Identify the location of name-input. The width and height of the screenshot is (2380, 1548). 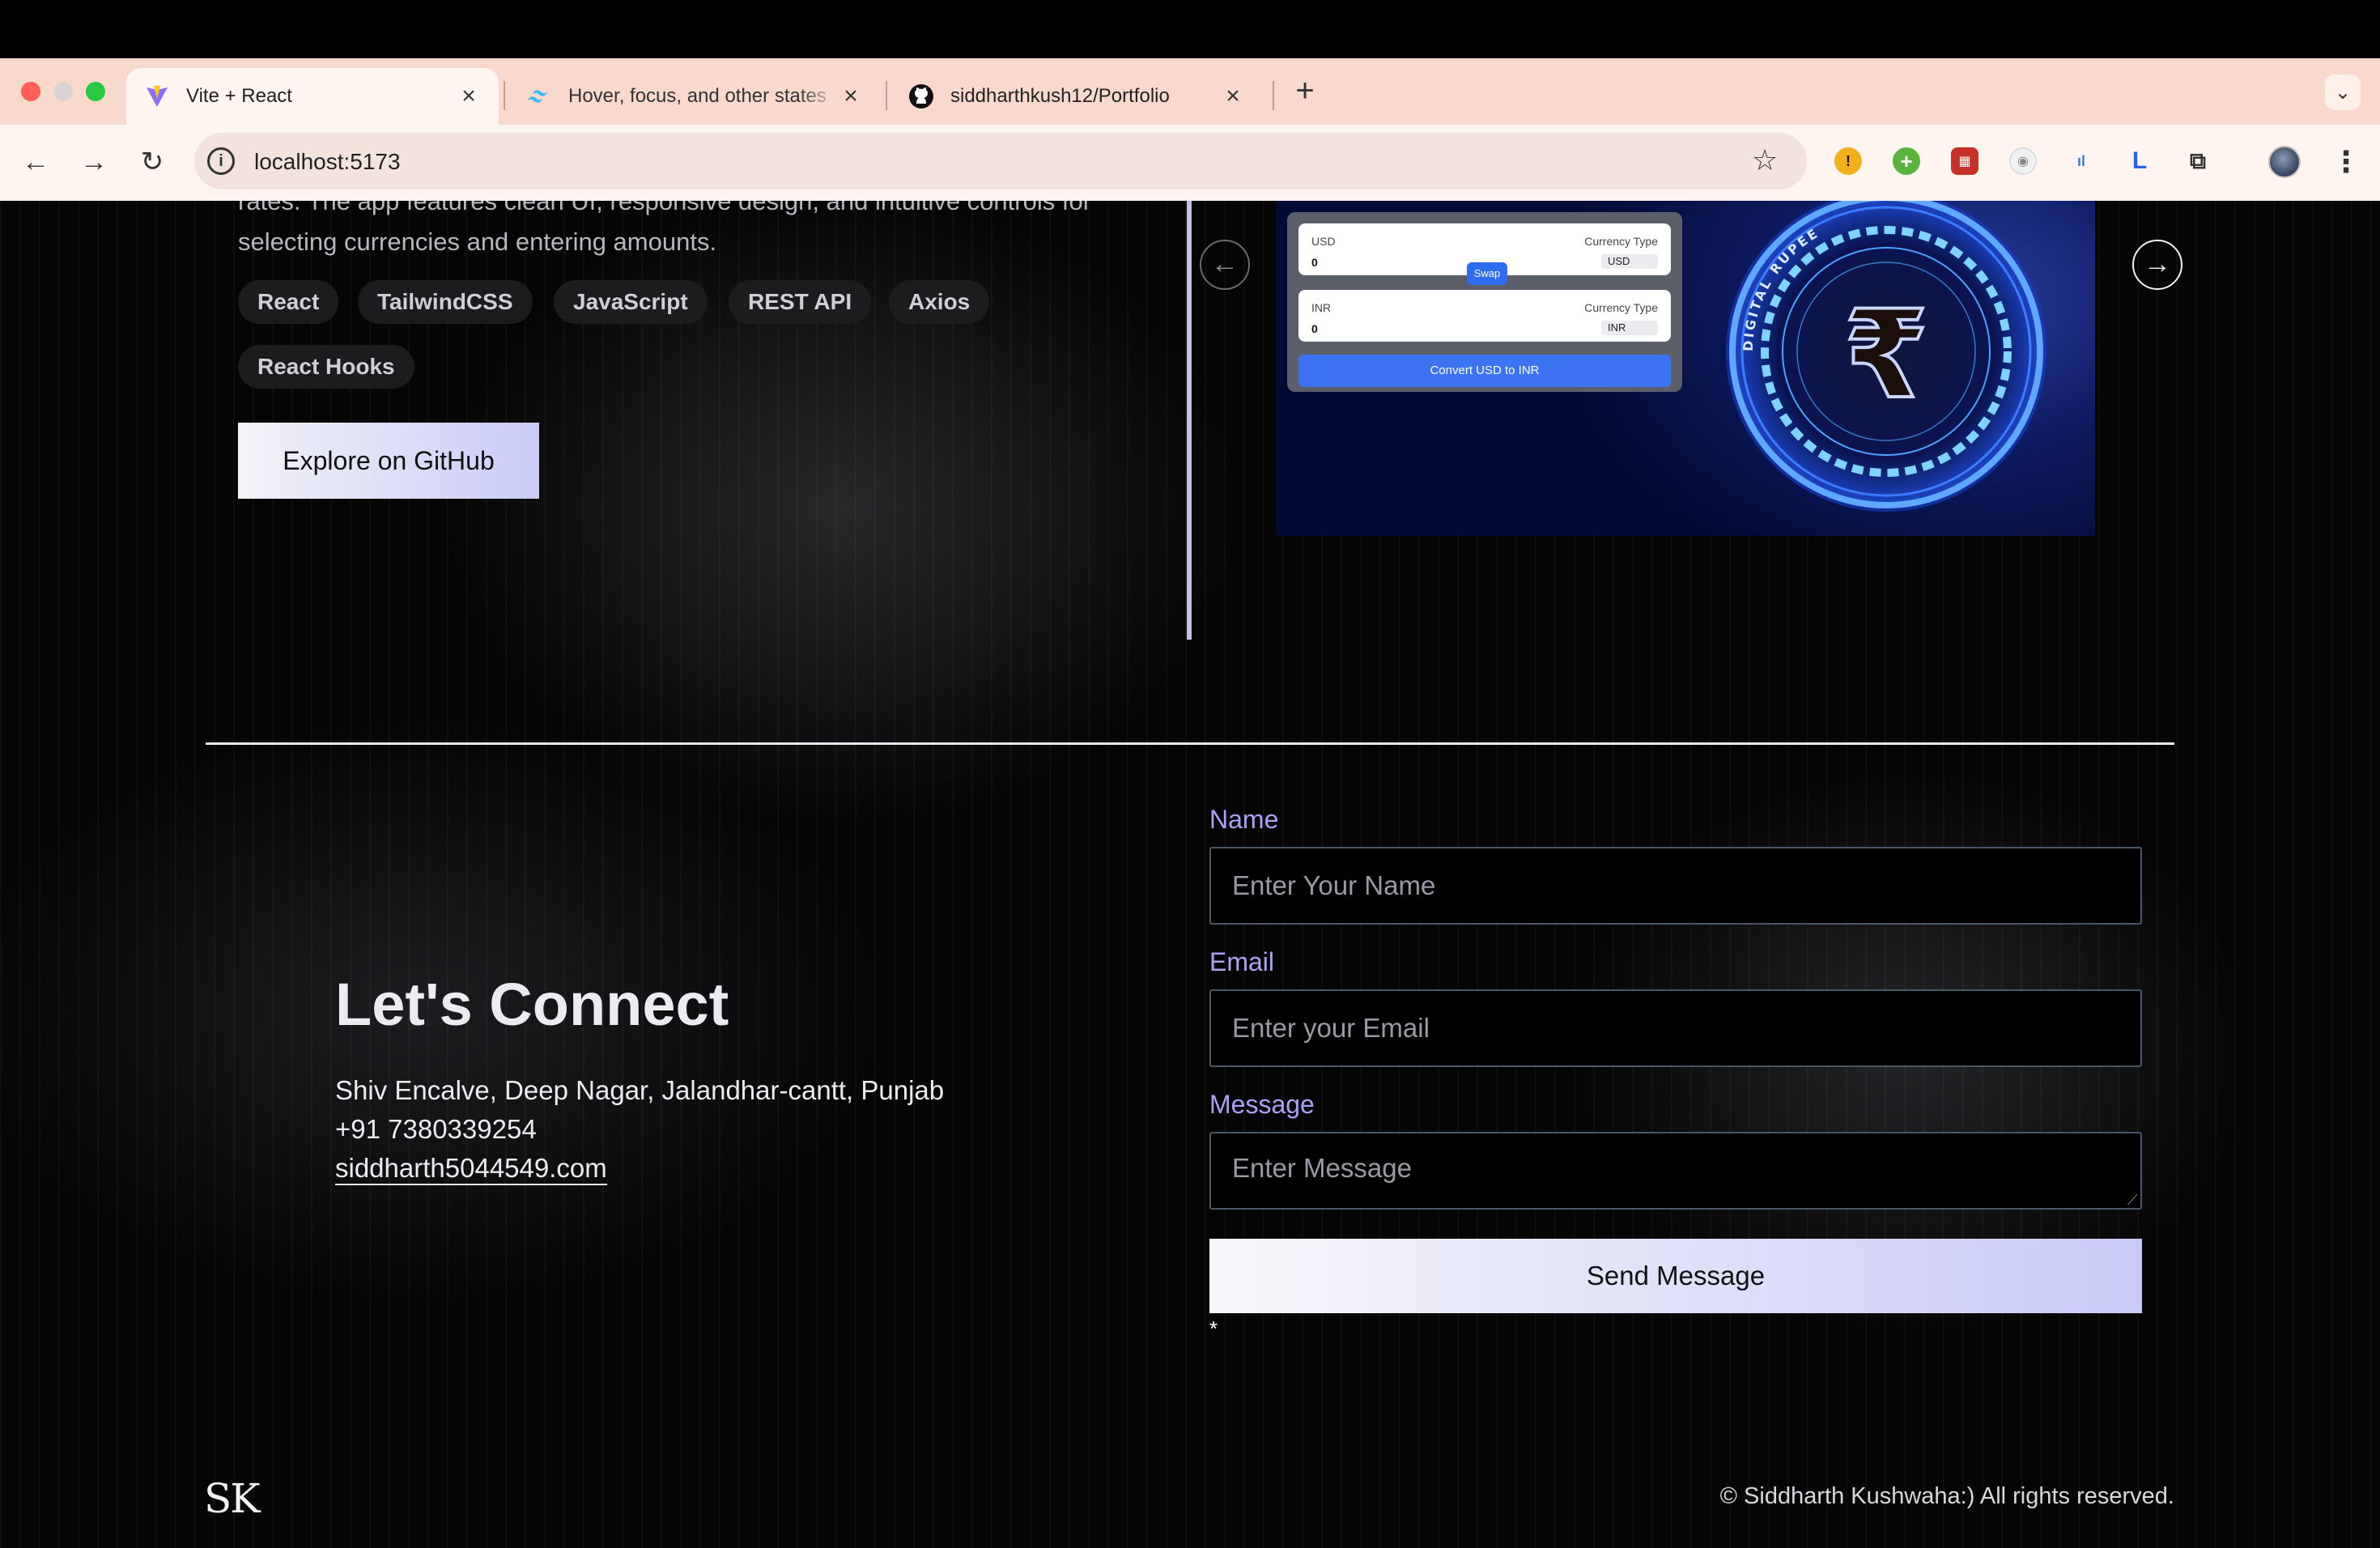
(1676, 886).